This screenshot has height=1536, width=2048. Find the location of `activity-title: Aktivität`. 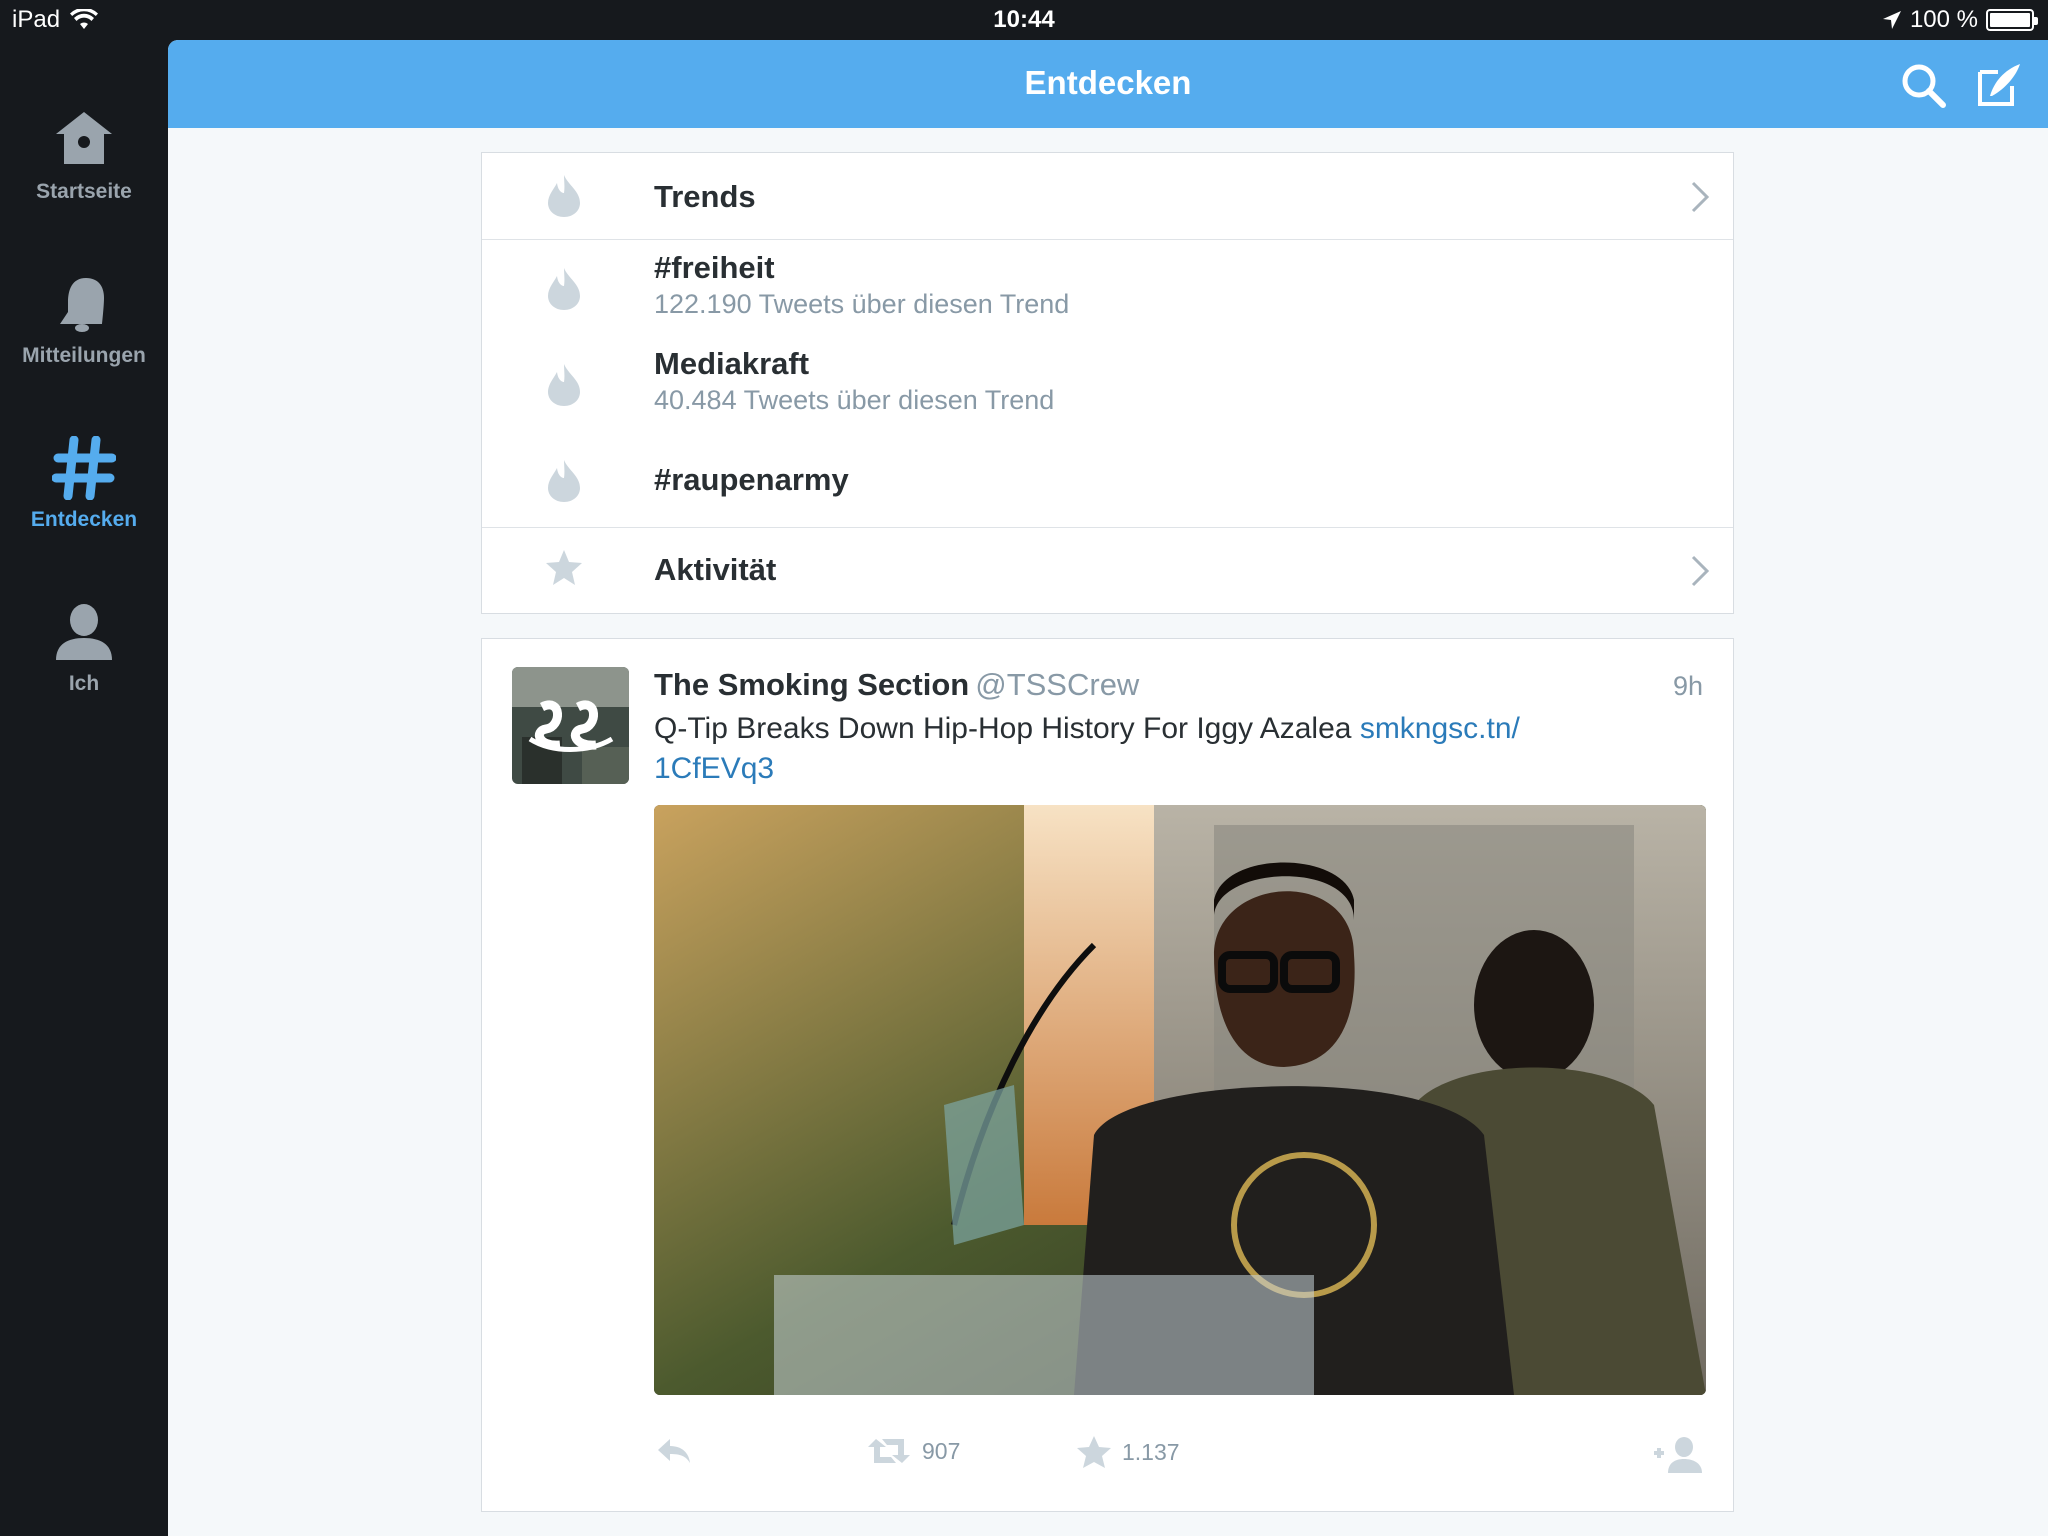

activity-title: Aktivität is located at coordinates (715, 569).